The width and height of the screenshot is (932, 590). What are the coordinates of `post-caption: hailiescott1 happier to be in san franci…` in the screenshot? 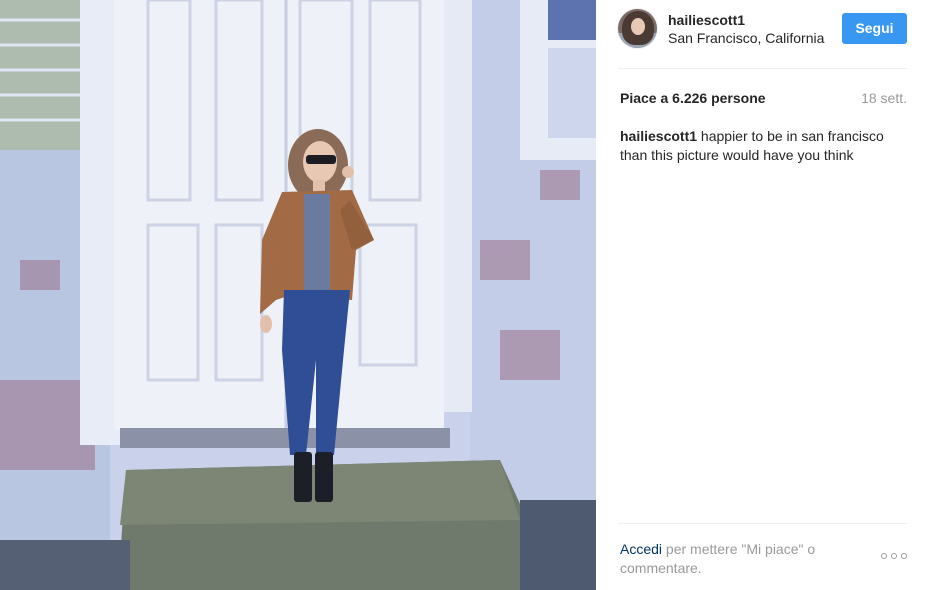 It's located at (762, 146).